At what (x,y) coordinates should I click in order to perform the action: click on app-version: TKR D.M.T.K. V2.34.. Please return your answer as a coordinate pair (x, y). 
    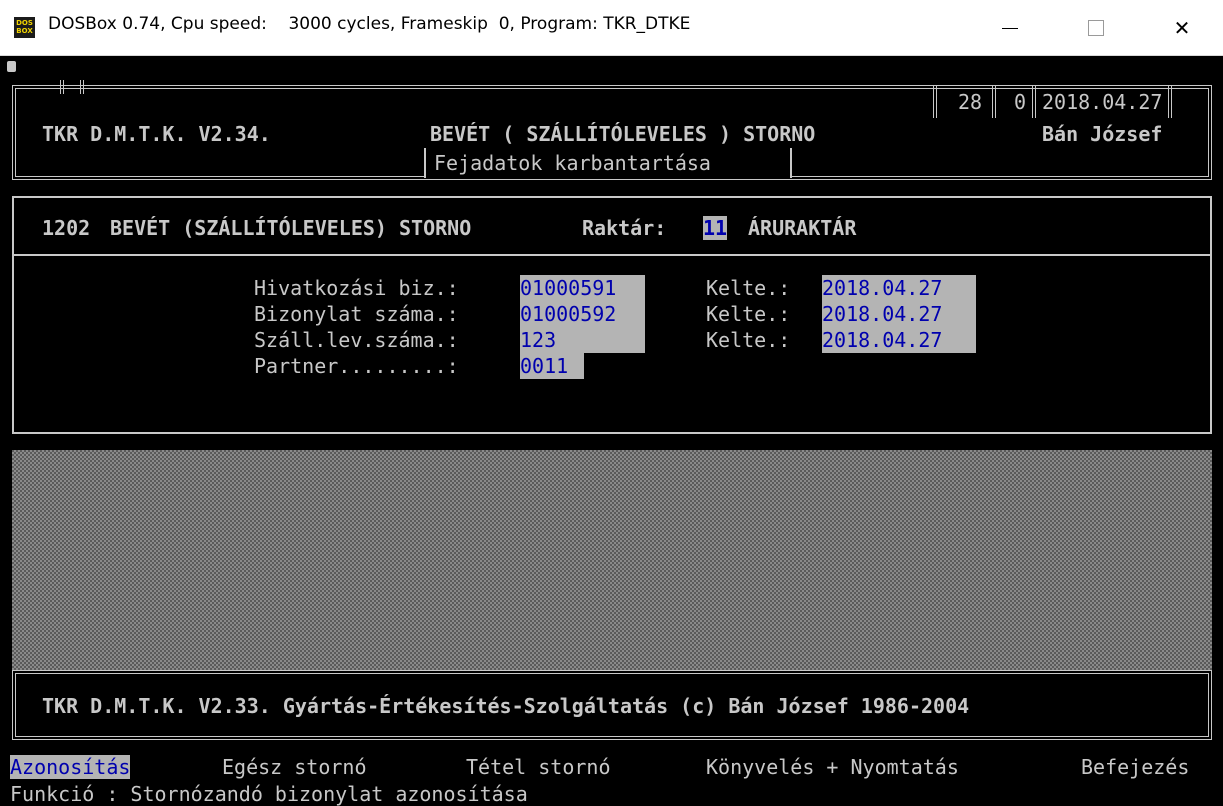
    Looking at the image, I should click on (156, 134).